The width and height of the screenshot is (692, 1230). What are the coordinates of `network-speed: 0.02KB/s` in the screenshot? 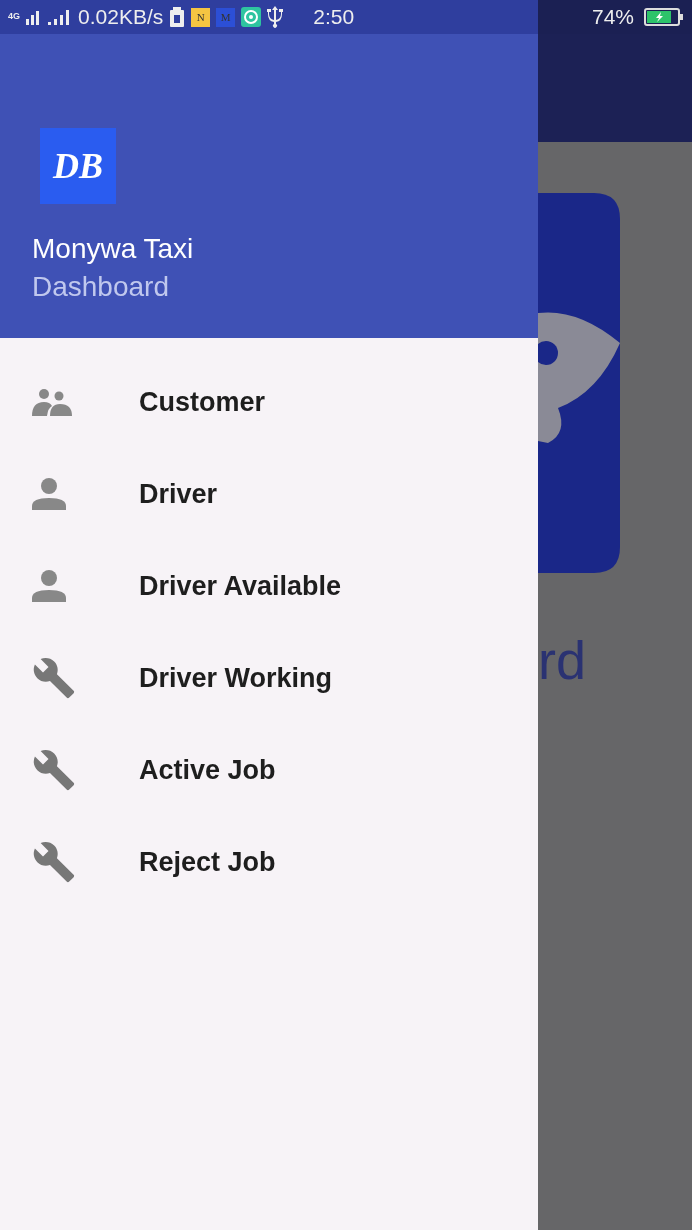 It's located at (121, 17).